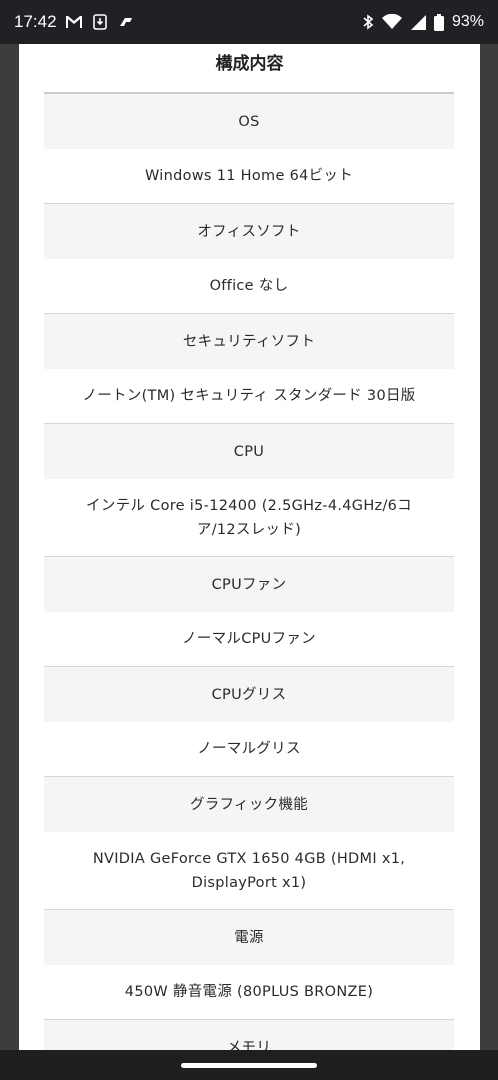 The height and width of the screenshot is (1080, 498). I want to click on battery-percent: 93%, so click(467, 21).